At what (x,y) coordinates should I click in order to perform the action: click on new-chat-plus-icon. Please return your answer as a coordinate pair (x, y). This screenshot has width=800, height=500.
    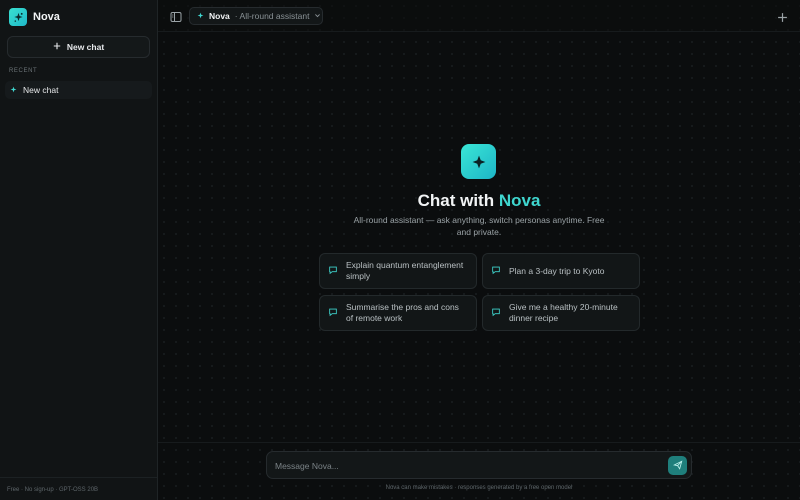
    Looking at the image, I should click on (782, 16).